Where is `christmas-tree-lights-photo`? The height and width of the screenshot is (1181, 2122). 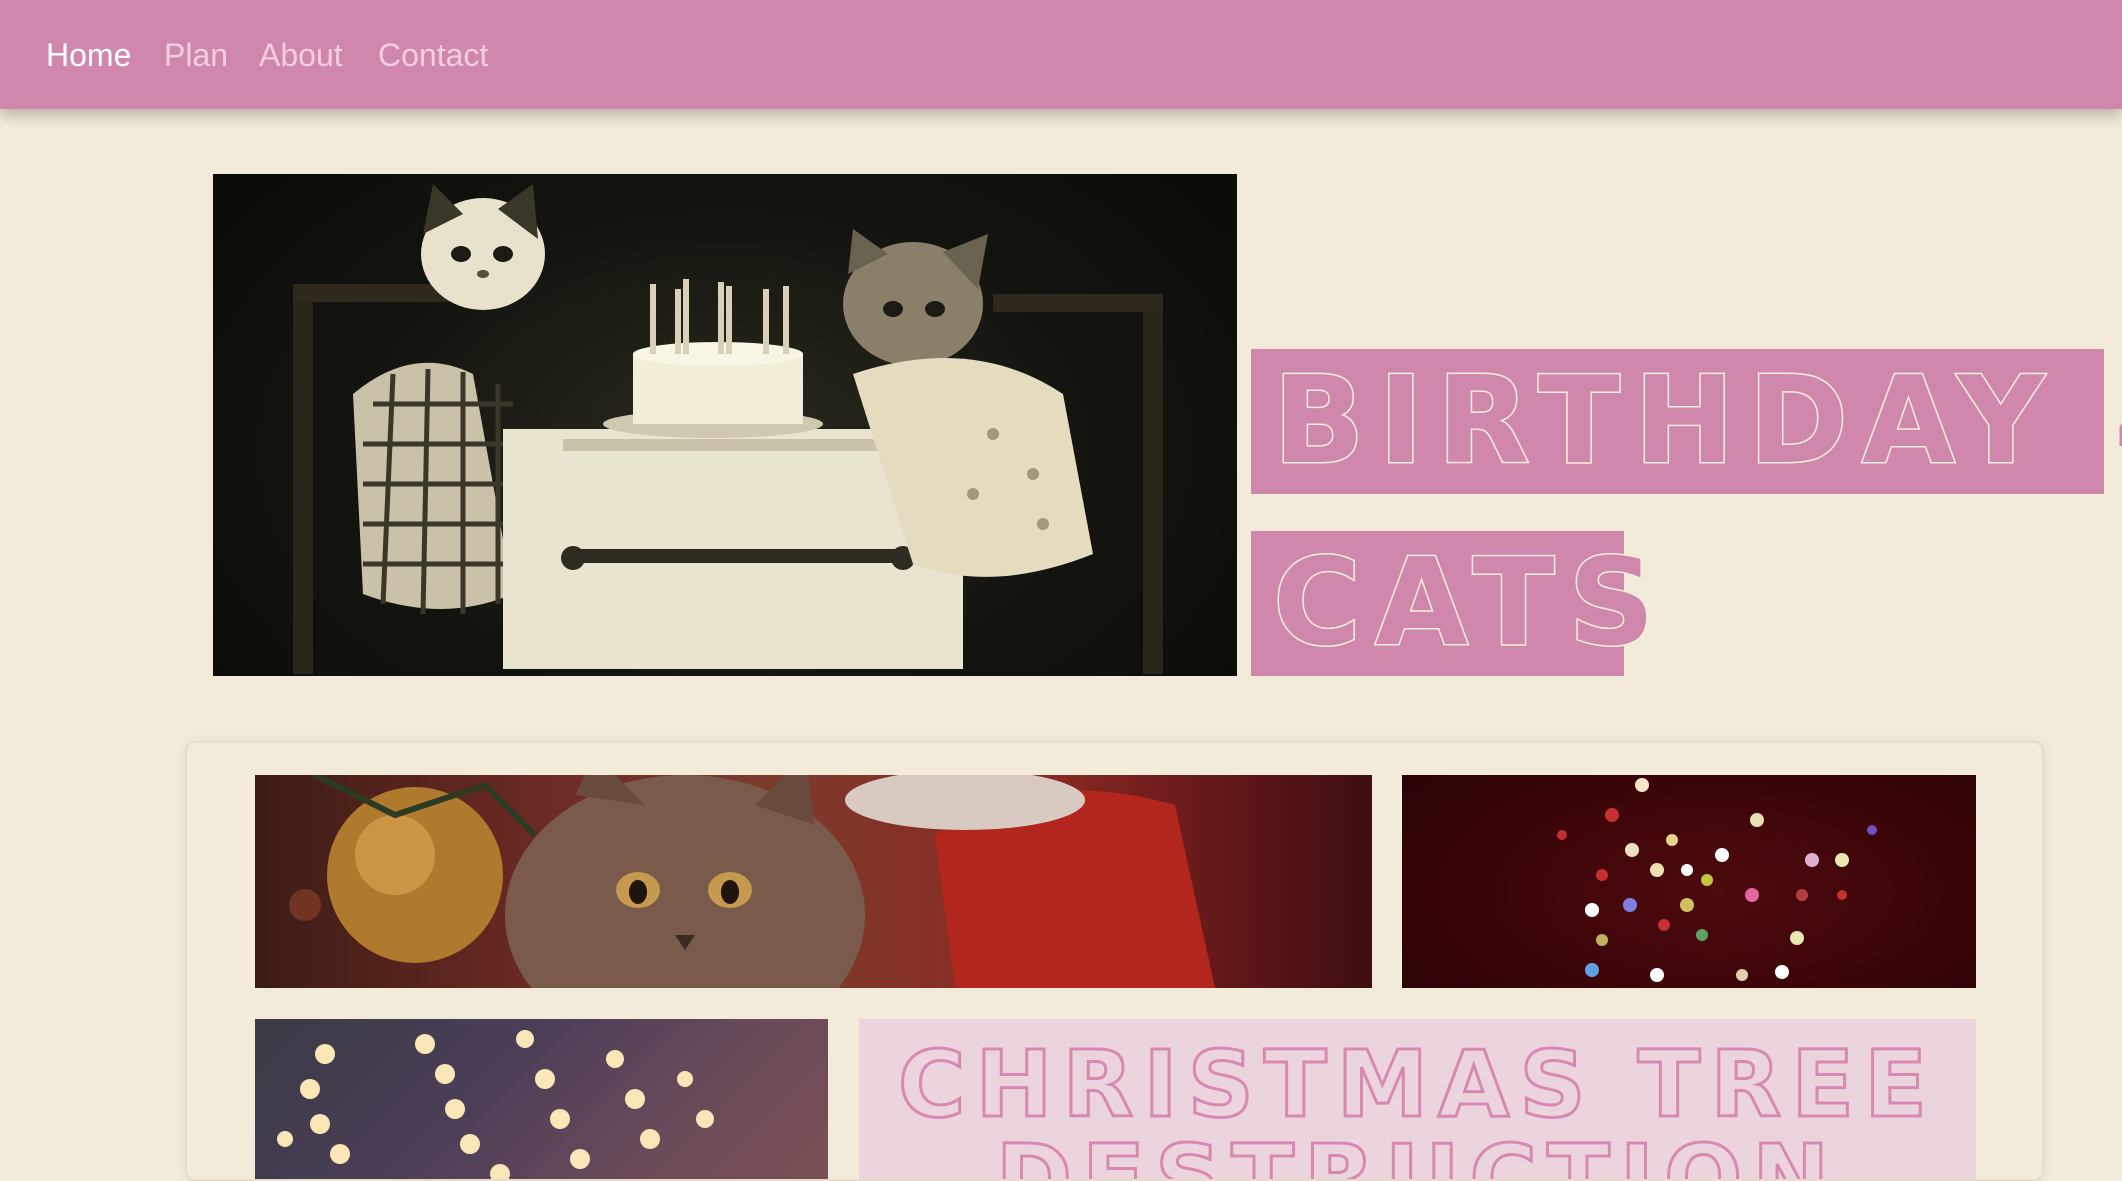
christmas-tree-lights-photo is located at coordinates (541, 1099).